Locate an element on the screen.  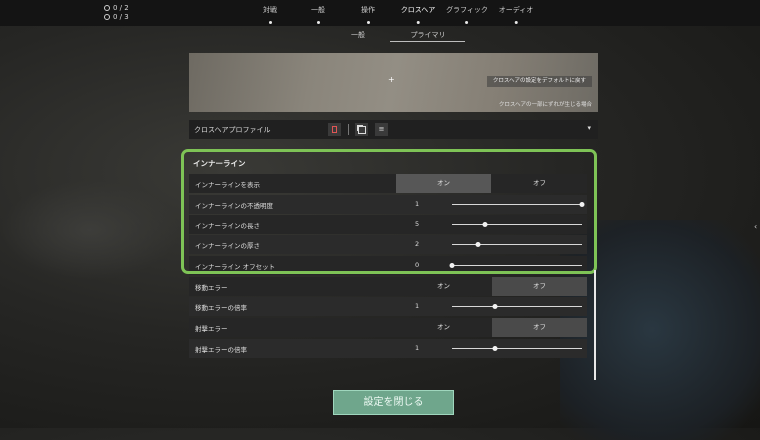
setting-label: 射撃エラーの倍率 is located at coordinates (221, 350).